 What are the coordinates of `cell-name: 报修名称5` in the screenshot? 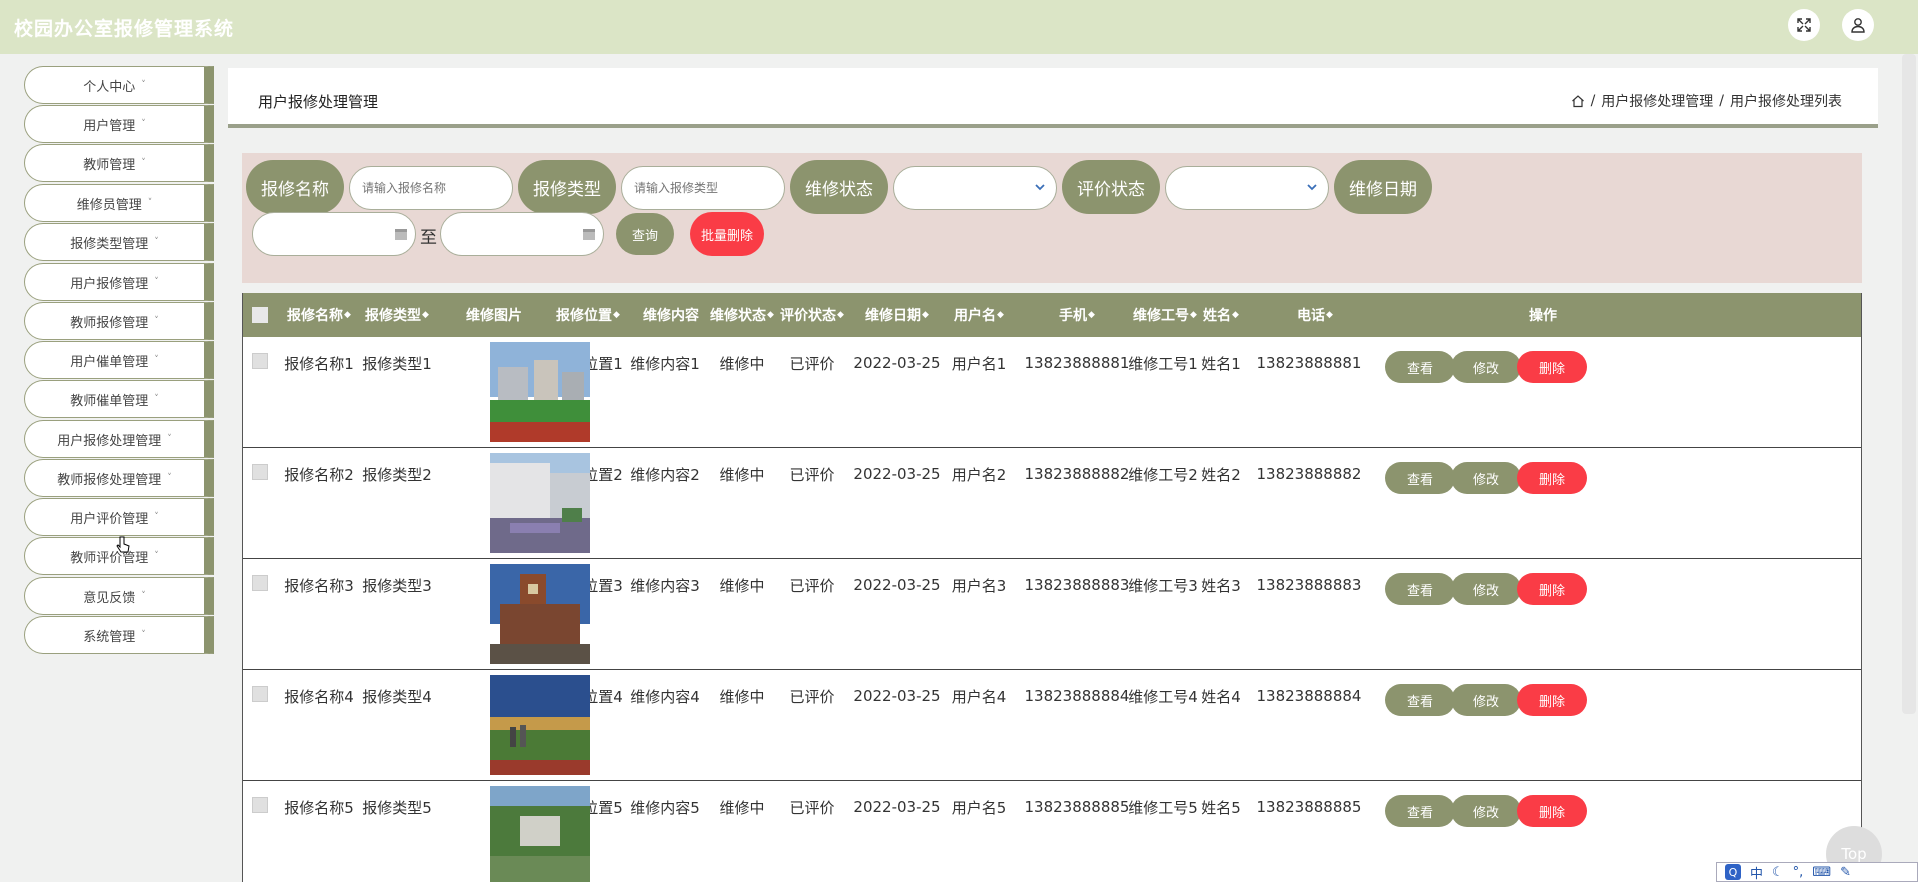 It's located at (319, 807).